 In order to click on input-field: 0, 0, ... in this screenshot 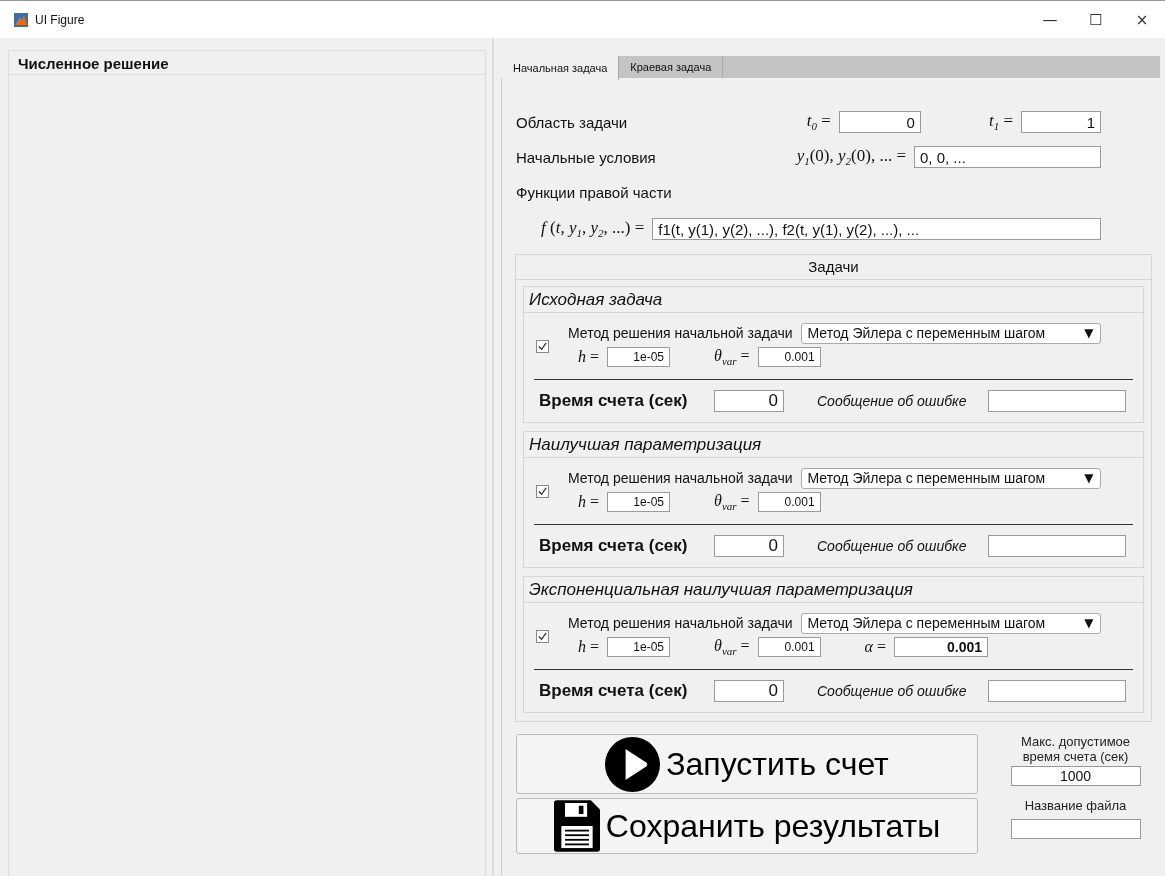, I will do `click(1007, 157)`.